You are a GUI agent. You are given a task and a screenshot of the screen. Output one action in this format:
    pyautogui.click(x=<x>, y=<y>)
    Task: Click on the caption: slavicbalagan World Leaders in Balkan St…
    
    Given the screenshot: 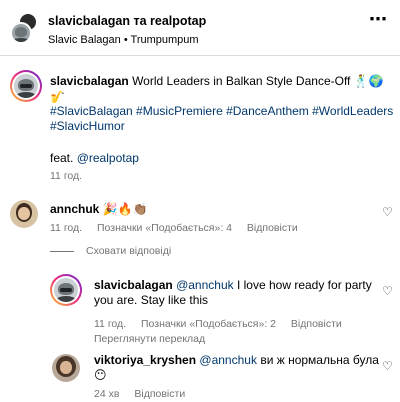 What is the action you would take?
    pyautogui.click(x=220, y=89)
    